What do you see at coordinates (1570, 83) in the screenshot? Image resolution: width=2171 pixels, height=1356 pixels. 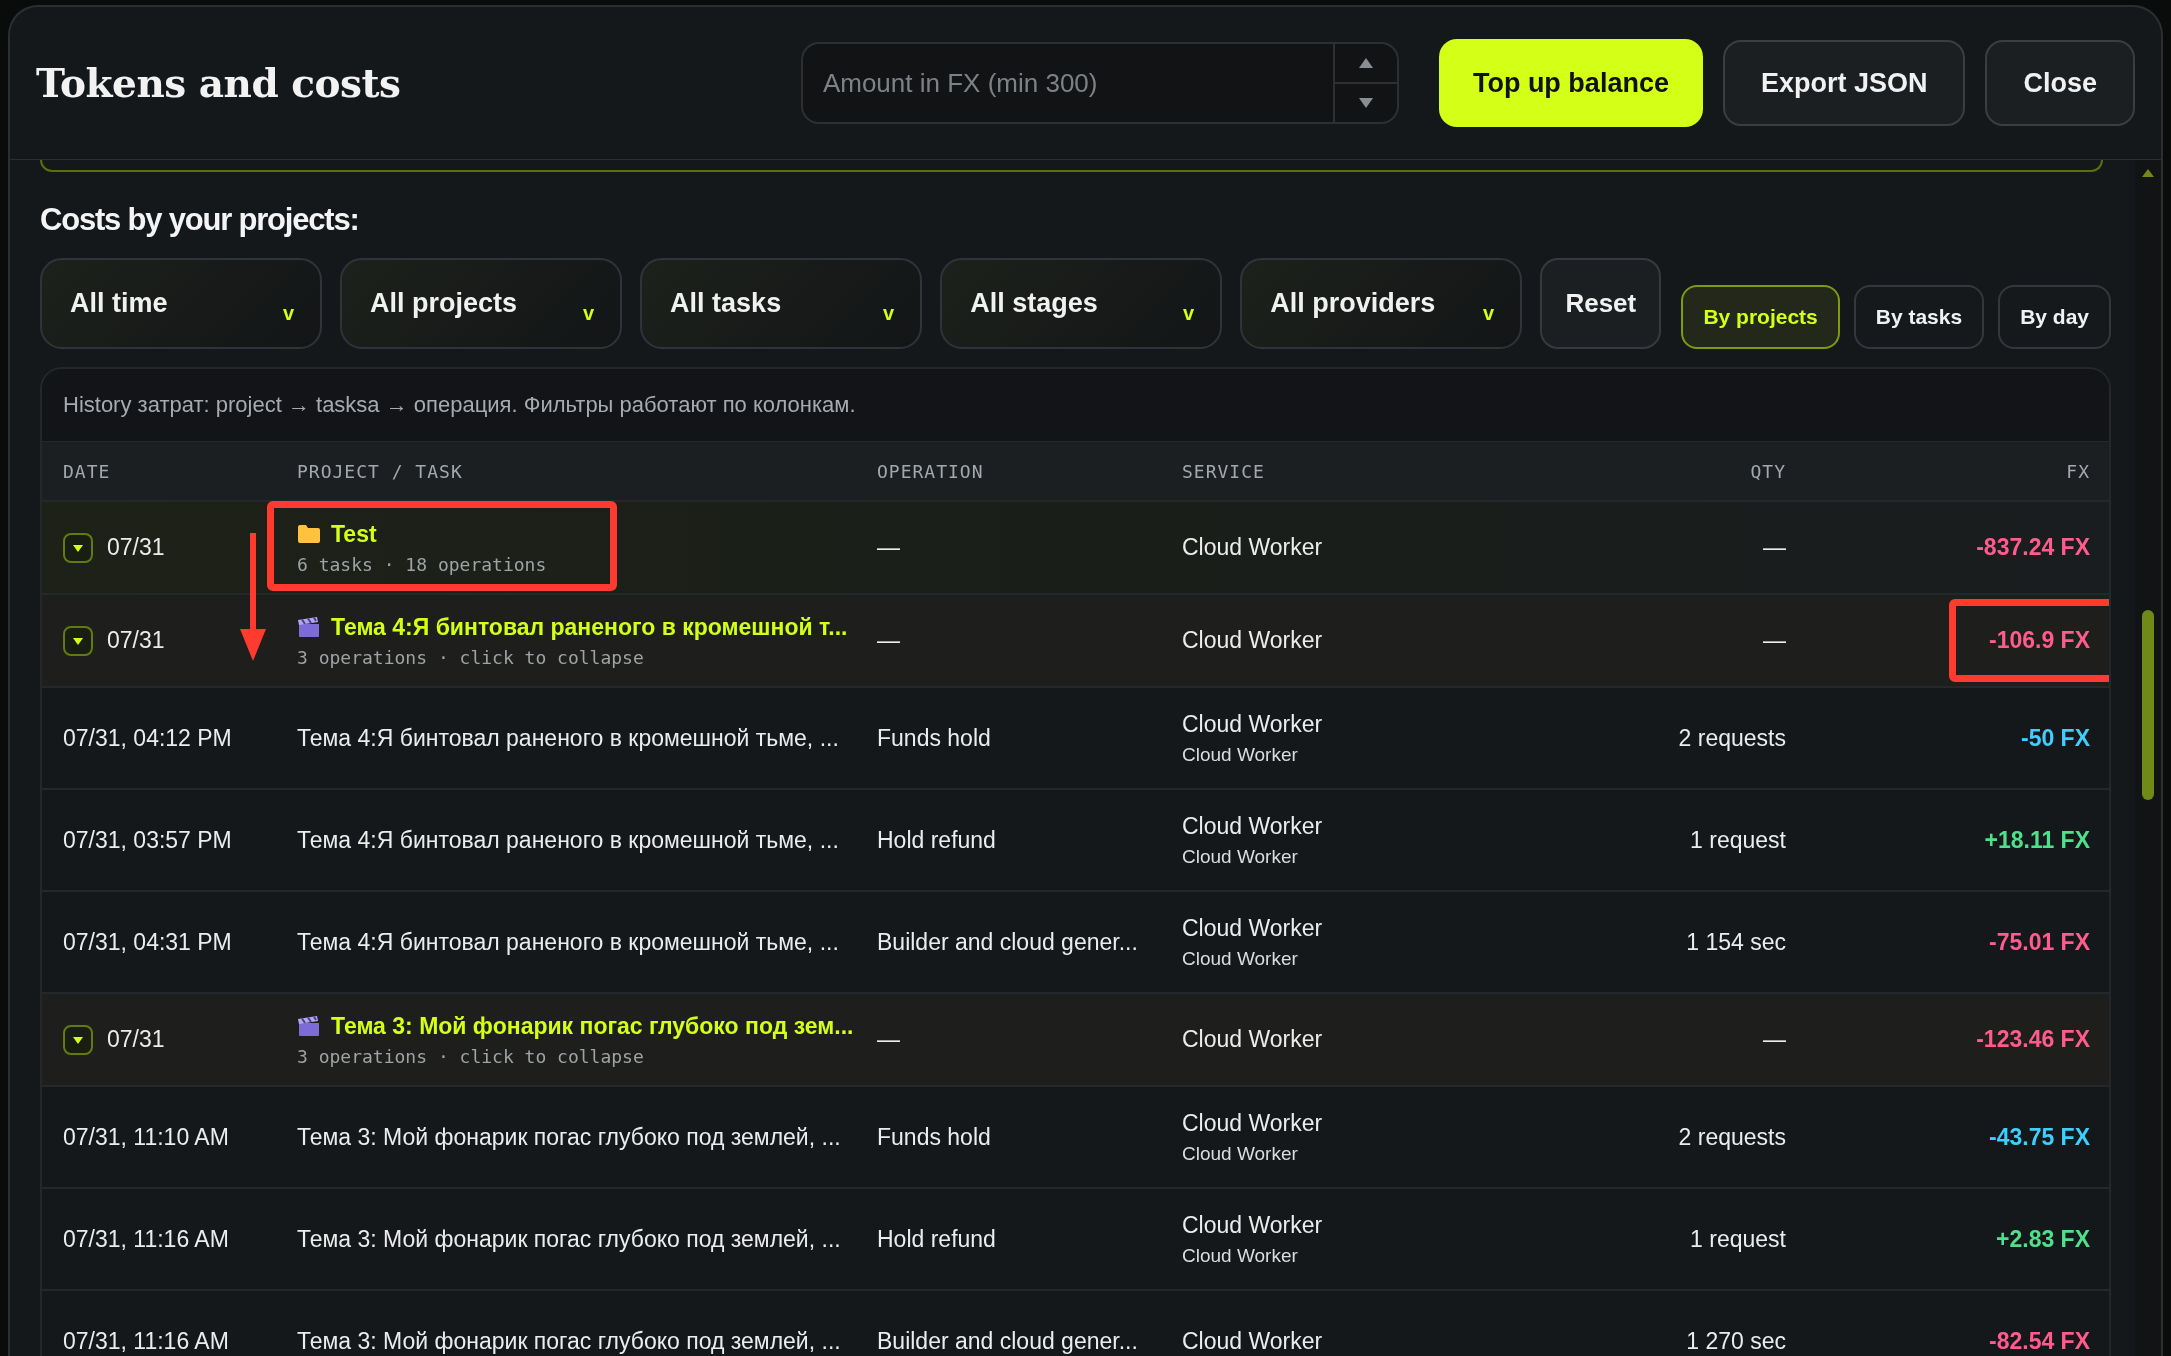 I see `top-up-button: Top up balance` at bounding box center [1570, 83].